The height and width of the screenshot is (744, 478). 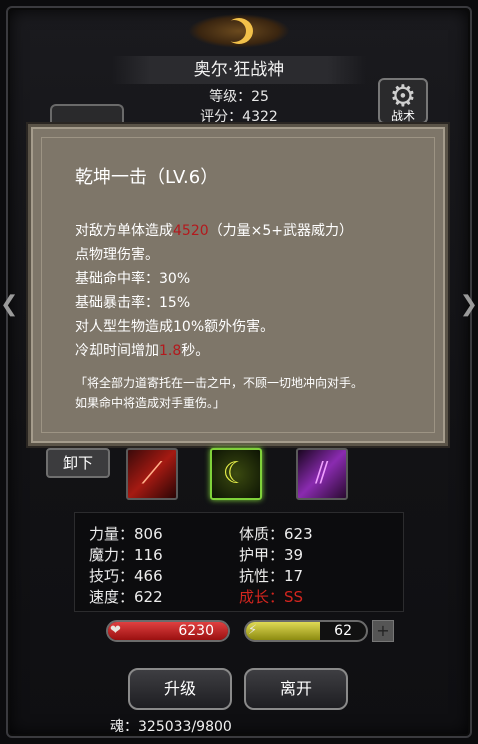 What do you see at coordinates (276, 534) in the screenshot?
I see `stat-constitution: 体质：623` at bounding box center [276, 534].